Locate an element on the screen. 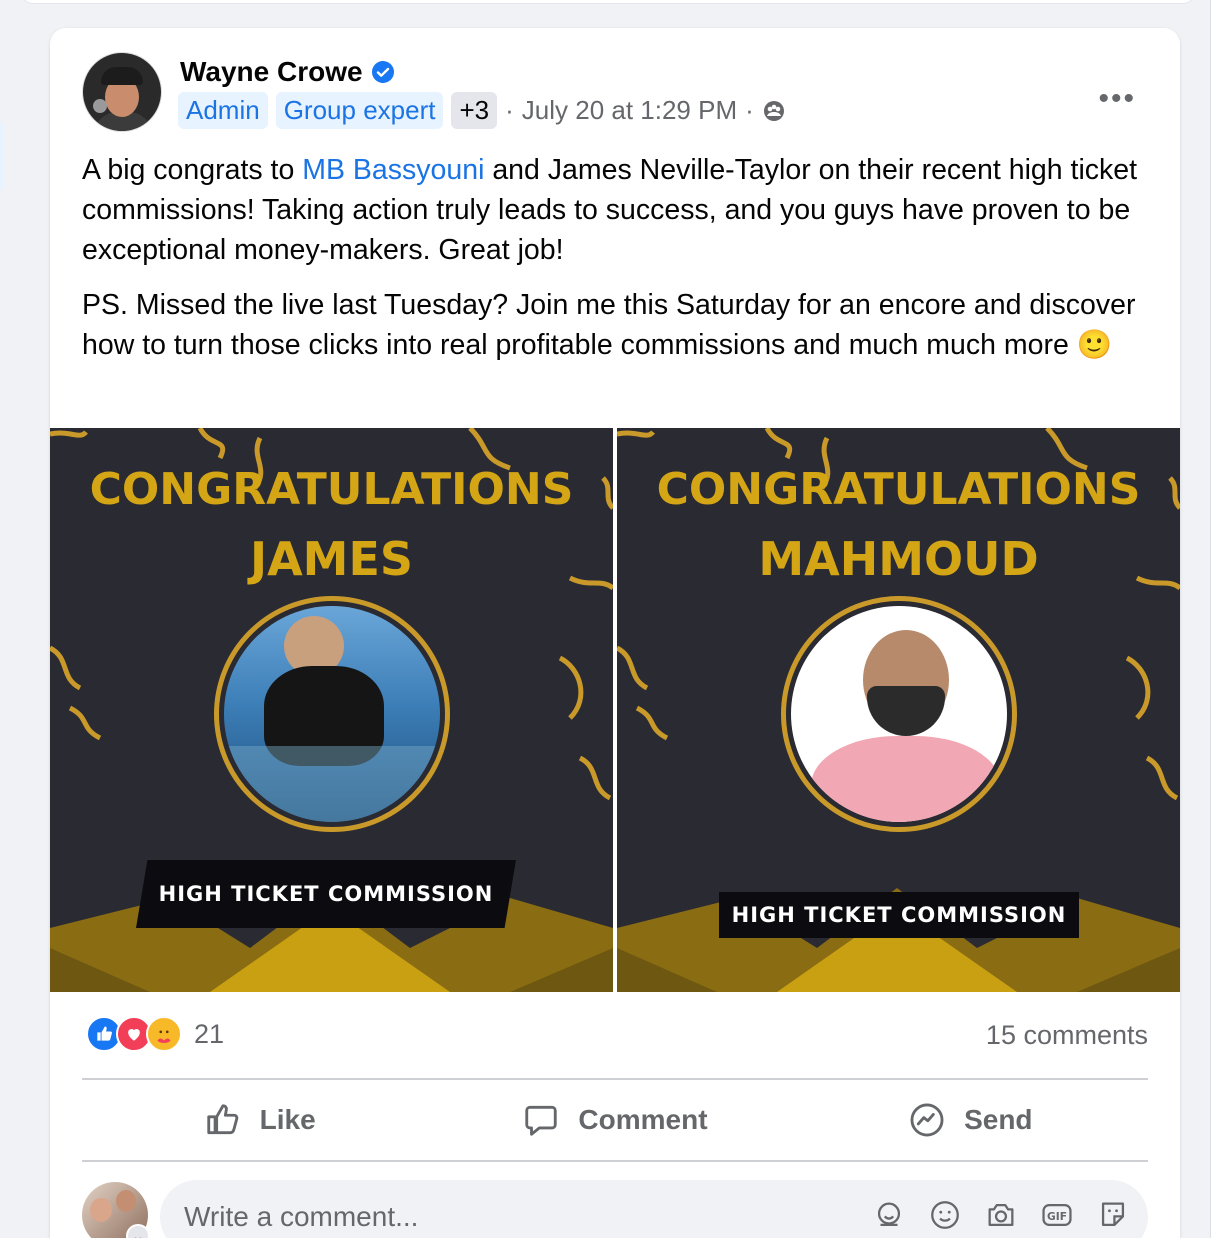 This screenshot has width=1222, height=1238. comment-input-box: GIF is located at coordinates (654, 1209).